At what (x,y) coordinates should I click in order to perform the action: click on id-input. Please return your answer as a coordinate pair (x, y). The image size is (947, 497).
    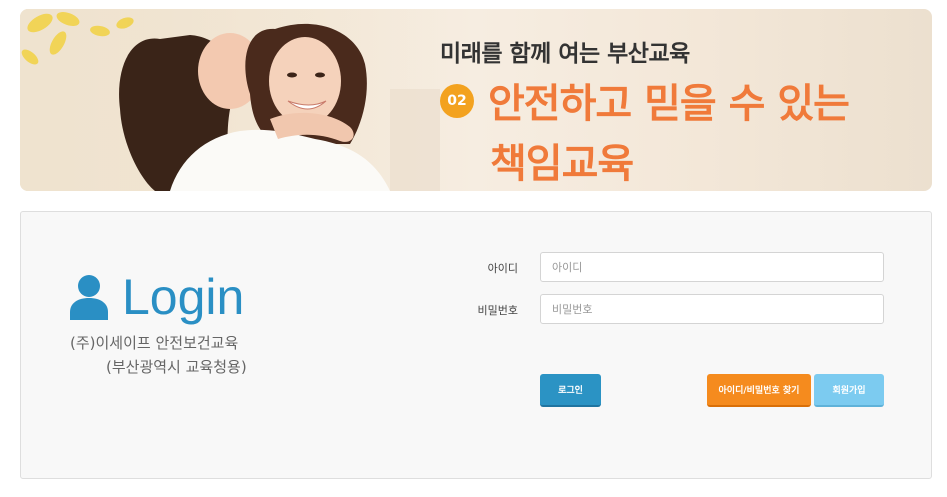
    Looking at the image, I should click on (712, 267).